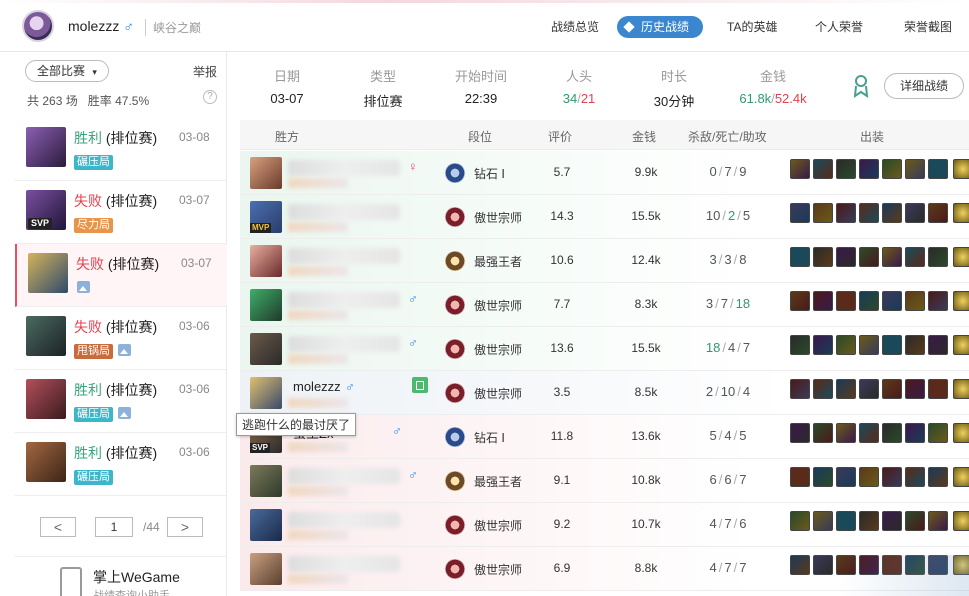  Describe the element at coordinates (185, 527) in the screenshot. I see `next-page-button: >` at that location.